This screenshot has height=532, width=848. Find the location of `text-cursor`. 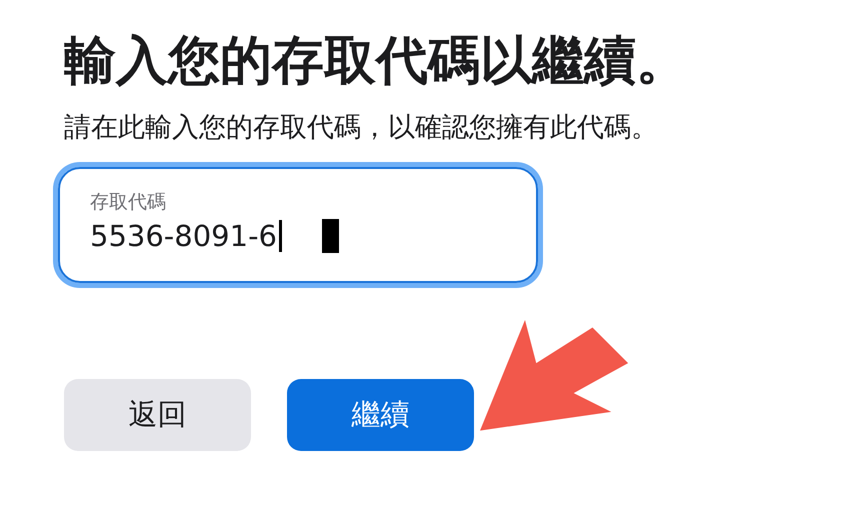

text-cursor is located at coordinates (280, 236).